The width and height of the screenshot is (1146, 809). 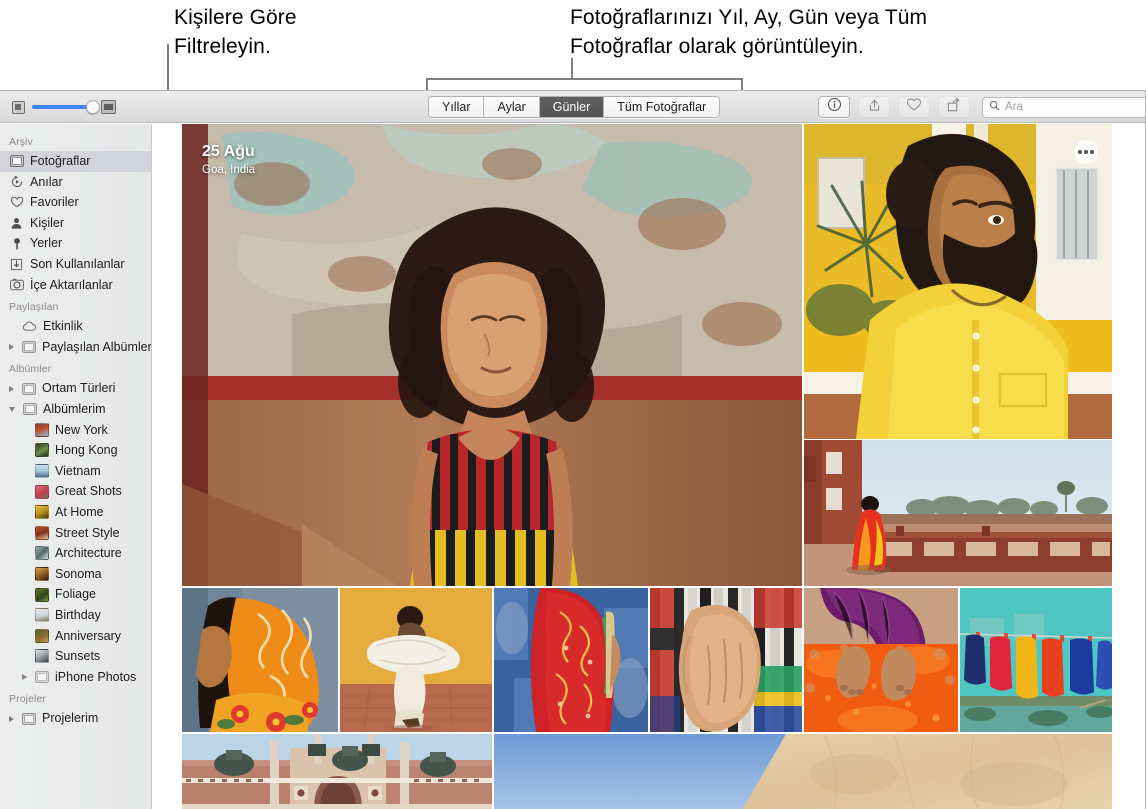 What do you see at coordinates (1036, 660) in the screenshot?
I see `photo-laundry-turquoise-wall` at bounding box center [1036, 660].